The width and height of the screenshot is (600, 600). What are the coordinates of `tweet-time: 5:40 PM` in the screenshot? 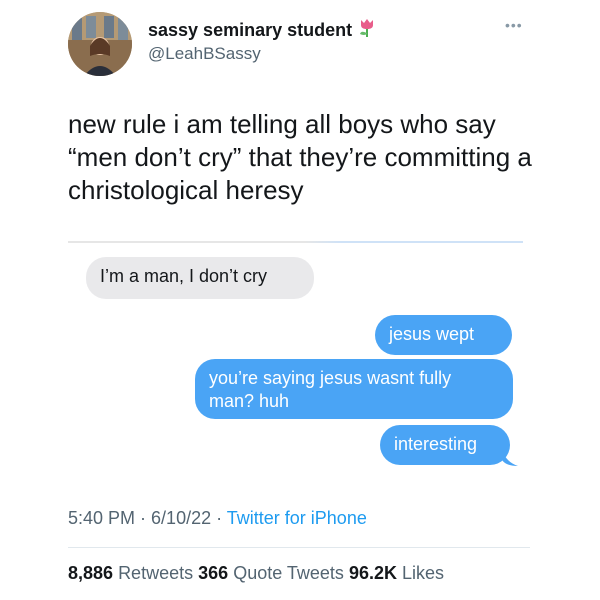 It's located at (102, 518).